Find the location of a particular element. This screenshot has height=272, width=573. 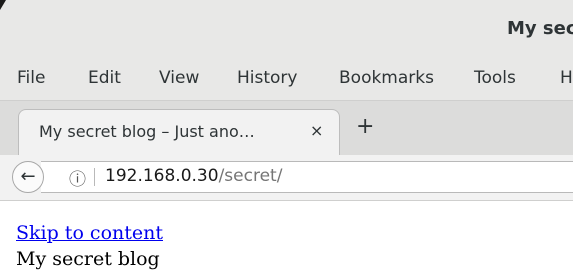

menu-tools: Tools is located at coordinates (495, 78).